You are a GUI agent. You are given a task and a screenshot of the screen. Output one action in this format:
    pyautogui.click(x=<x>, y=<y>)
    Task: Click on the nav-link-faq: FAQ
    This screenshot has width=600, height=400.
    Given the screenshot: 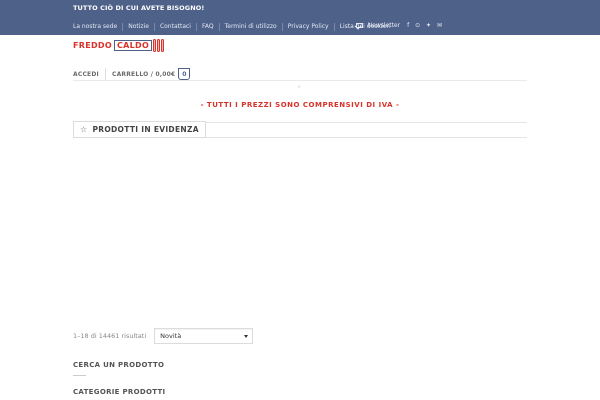 What is the action you would take?
    pyautogui.click(x=207, y=27)
    